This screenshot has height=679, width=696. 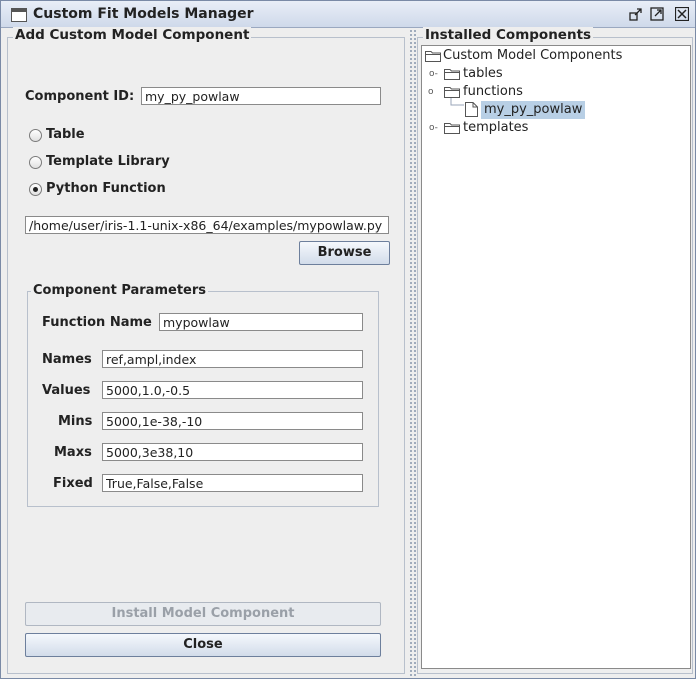 I want to click on installed-components-title: Installed Components, so click(x=508, y=35).